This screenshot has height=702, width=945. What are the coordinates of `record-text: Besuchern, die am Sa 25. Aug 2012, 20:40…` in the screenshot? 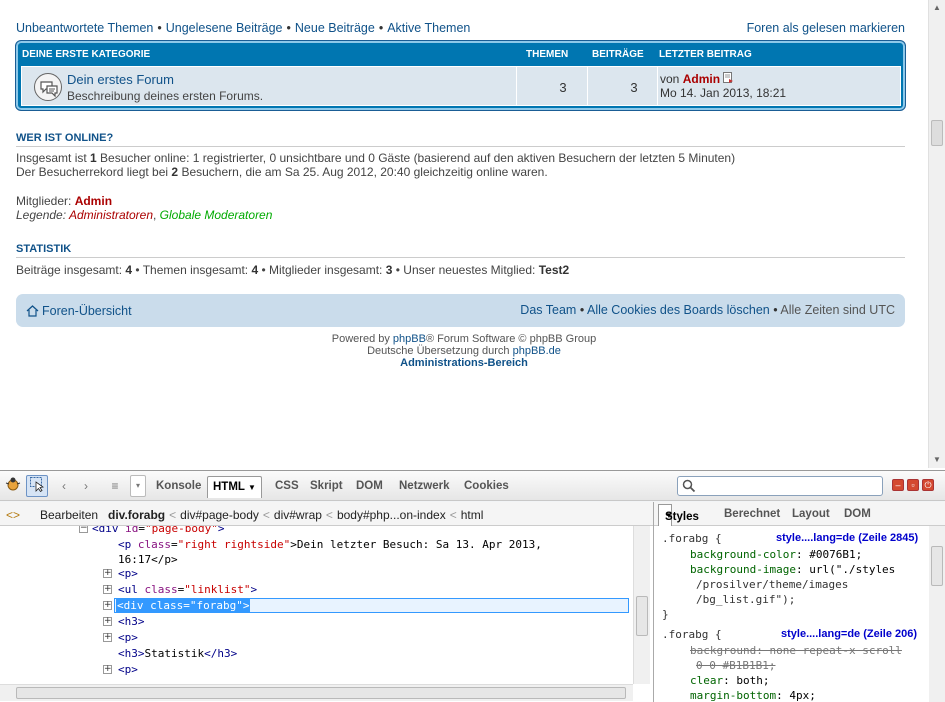 It's located at (363, 172).